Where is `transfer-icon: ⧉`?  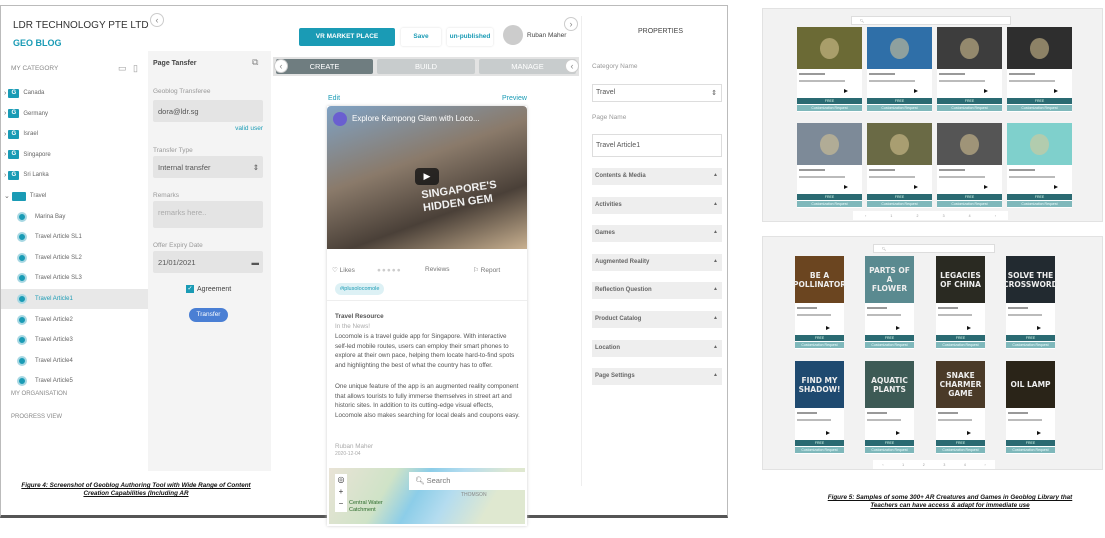 transfer-icon: ⧉ is located at coordinates (255, 62).